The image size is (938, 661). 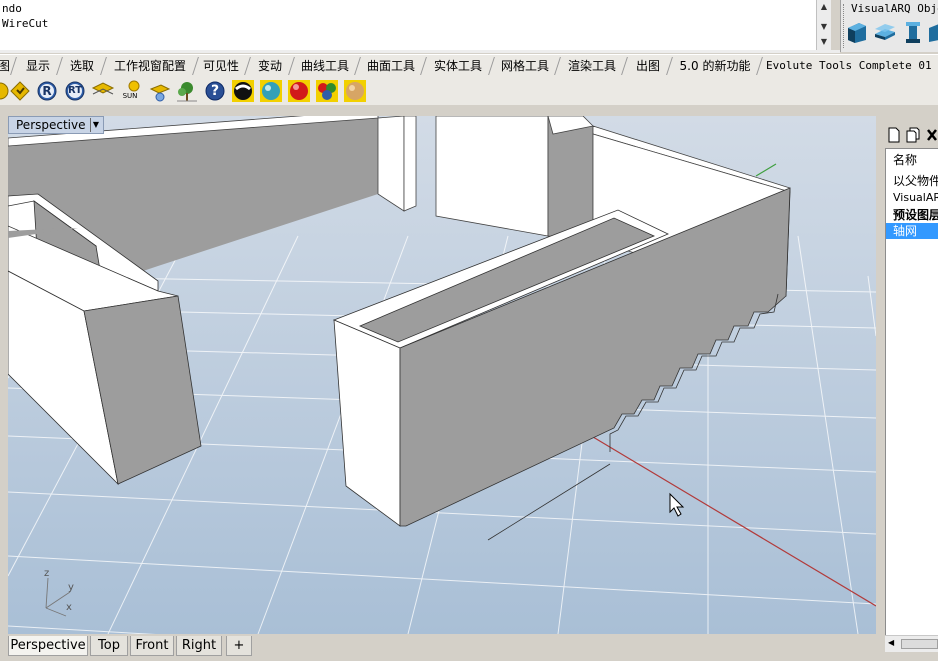 I want to click on axis-z-label: z, so click(x=46, y=573).